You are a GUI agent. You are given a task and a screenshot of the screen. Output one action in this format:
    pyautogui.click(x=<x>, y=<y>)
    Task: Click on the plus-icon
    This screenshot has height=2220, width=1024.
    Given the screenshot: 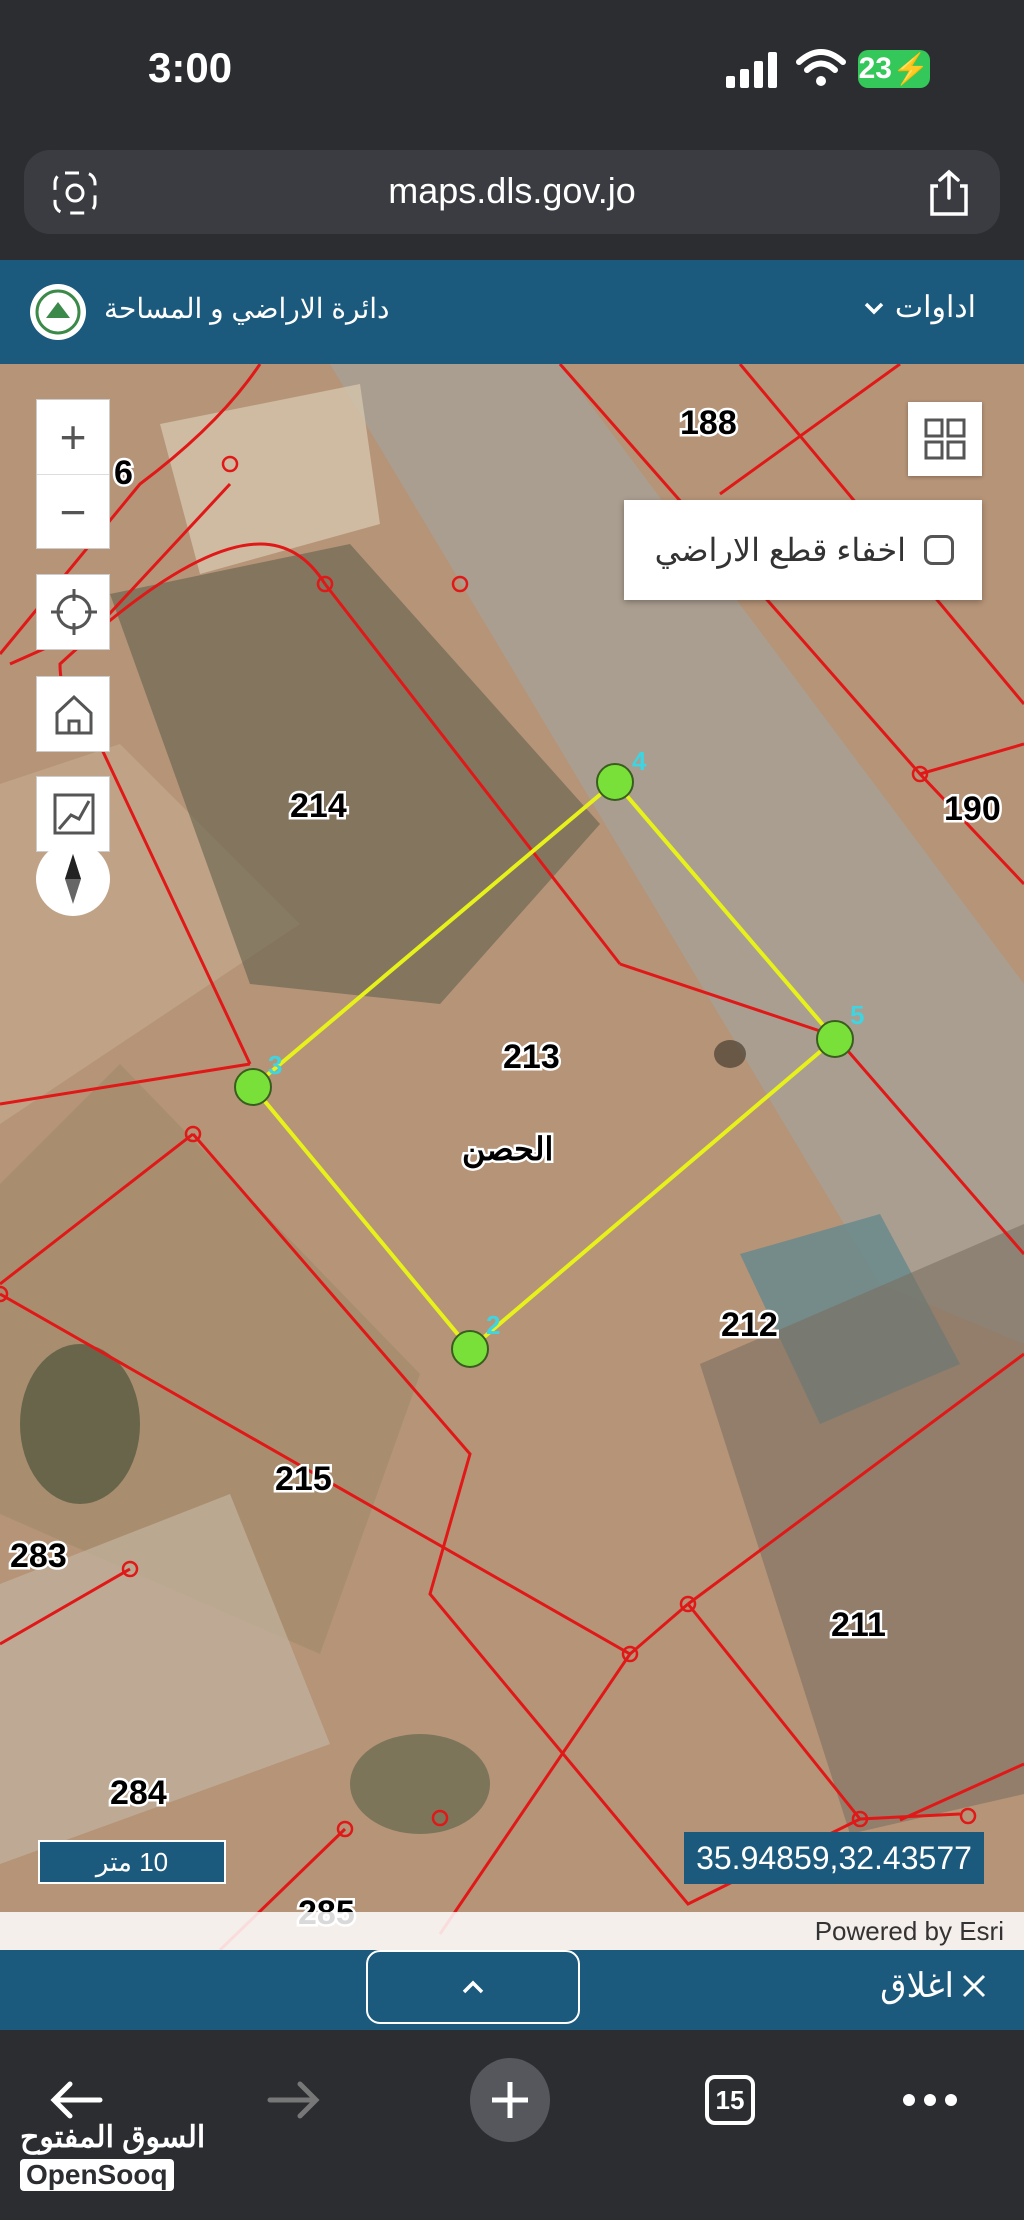 What is the action you would take?
    pyautogui.click(x=510, y=2100)
    